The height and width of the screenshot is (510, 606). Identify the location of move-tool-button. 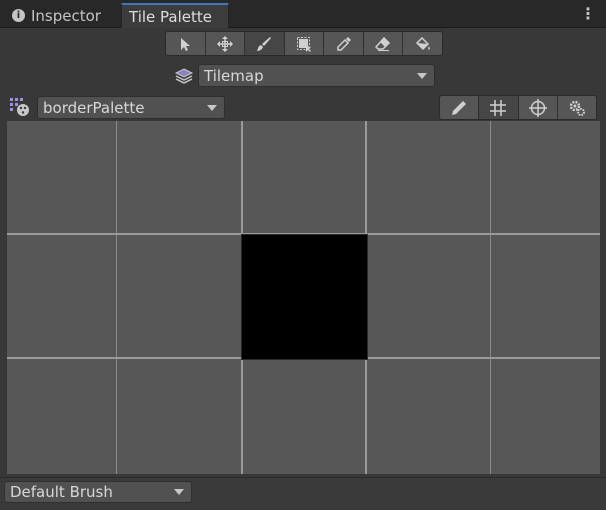
(226, 43).